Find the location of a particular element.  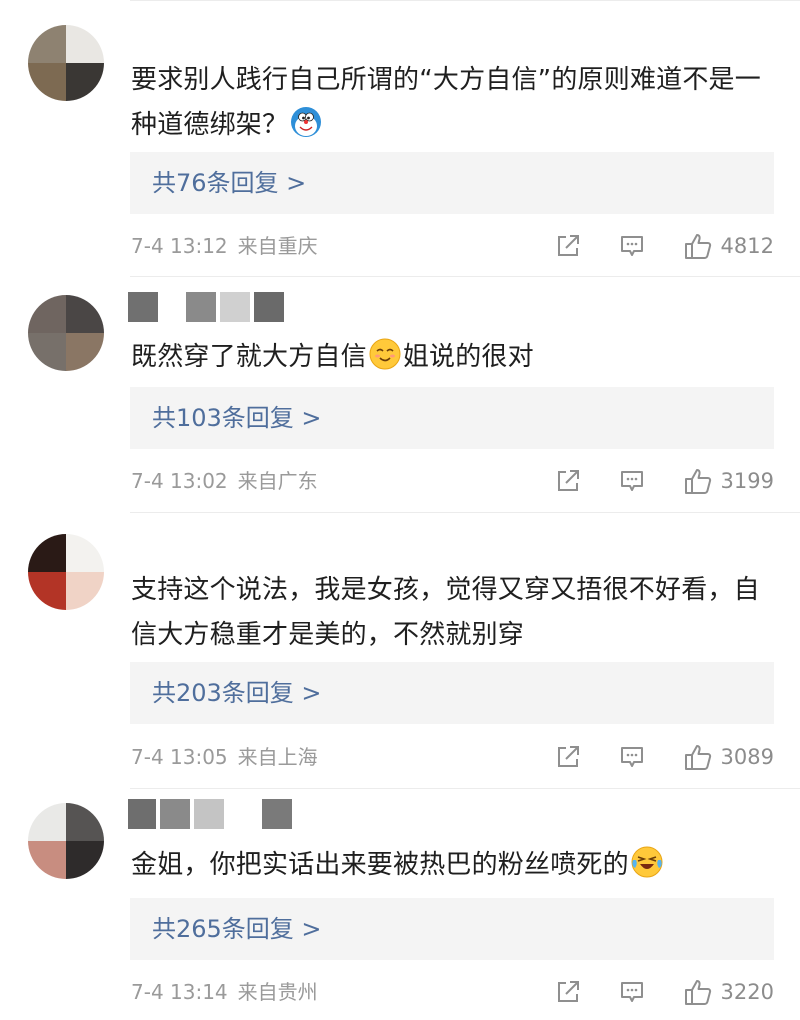

comment-meta: 7-4 13:14 来自贵州 is located at coordinates (224, 992).